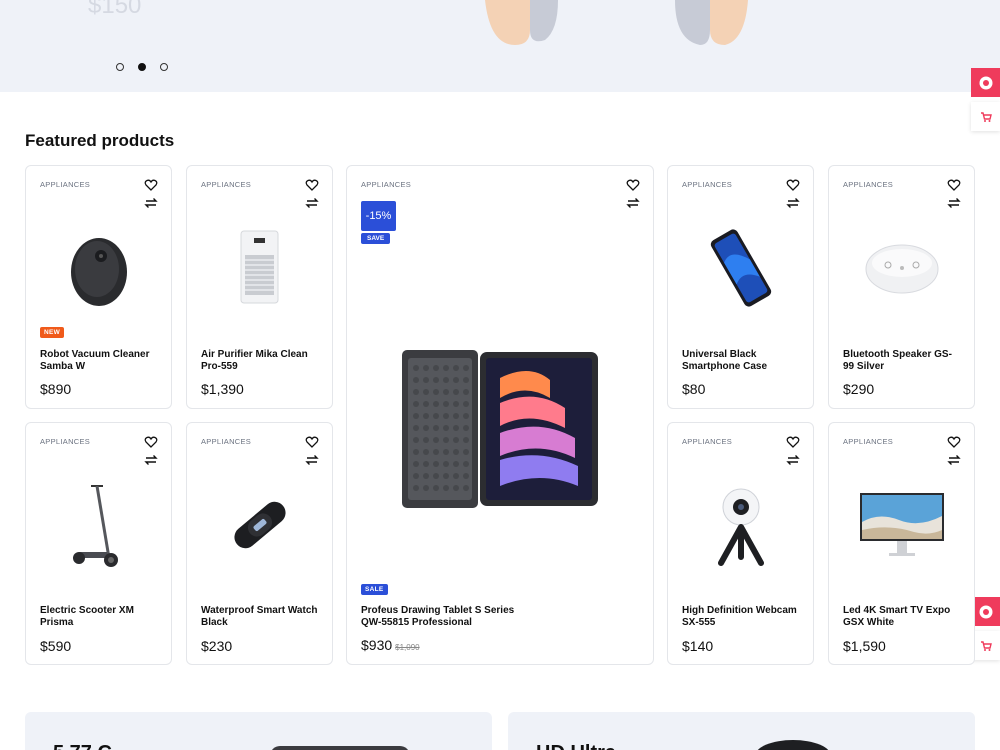 The height and width of the screenshot is (750, 1000). Describe the element at coordinates (115, 9) in the screenshot. I see `hero-price: $150` at that location.